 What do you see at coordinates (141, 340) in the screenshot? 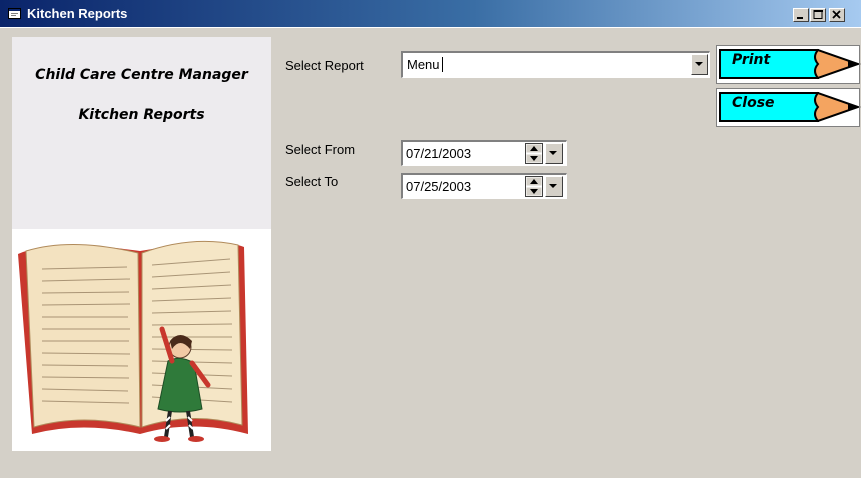
I see `open-book-with-child-illustration` at bounding box center [141, 340].